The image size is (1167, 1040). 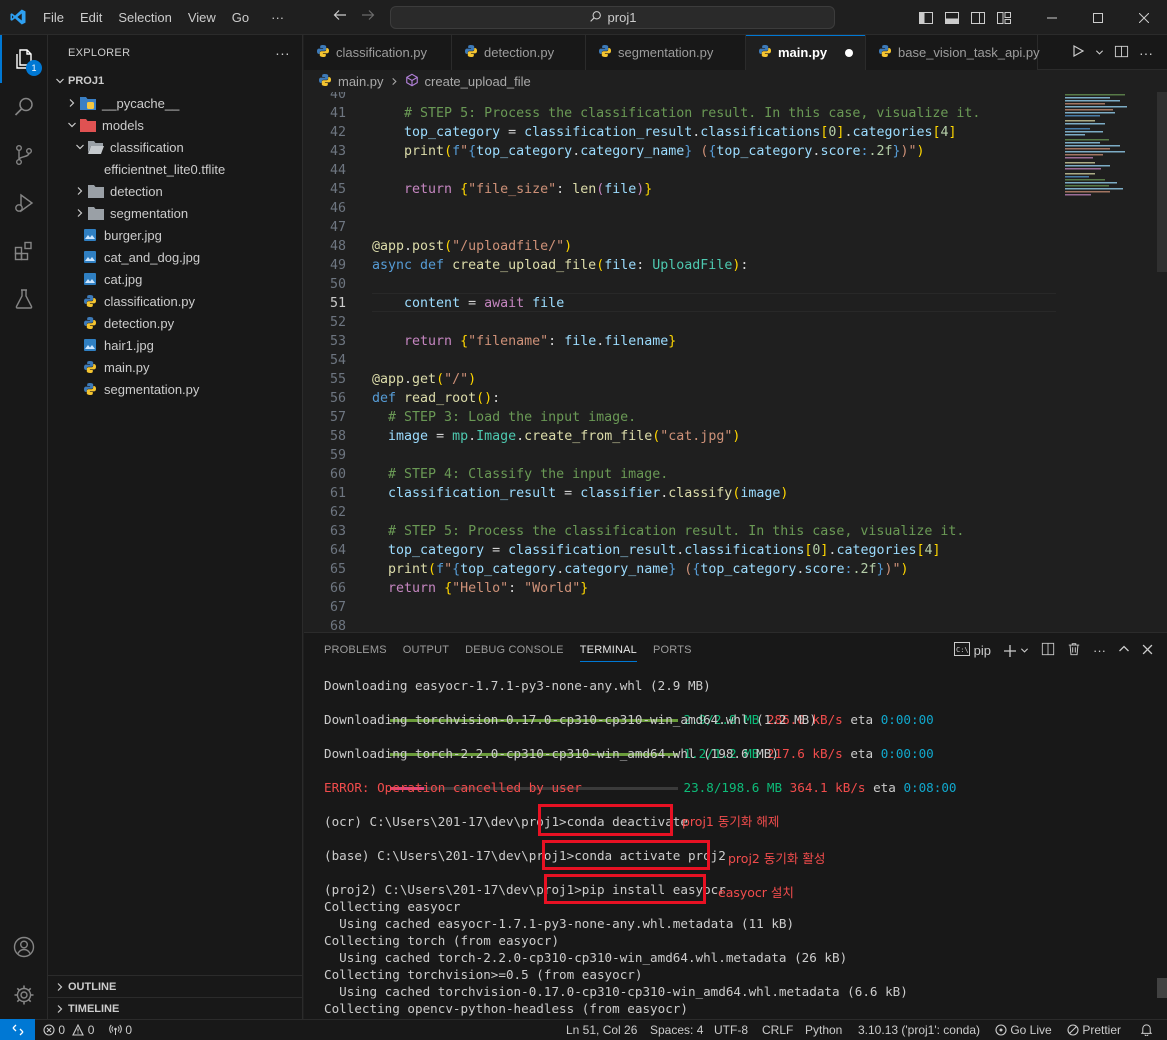 I want to click on menu-view: View, so click(x=202, y=17).